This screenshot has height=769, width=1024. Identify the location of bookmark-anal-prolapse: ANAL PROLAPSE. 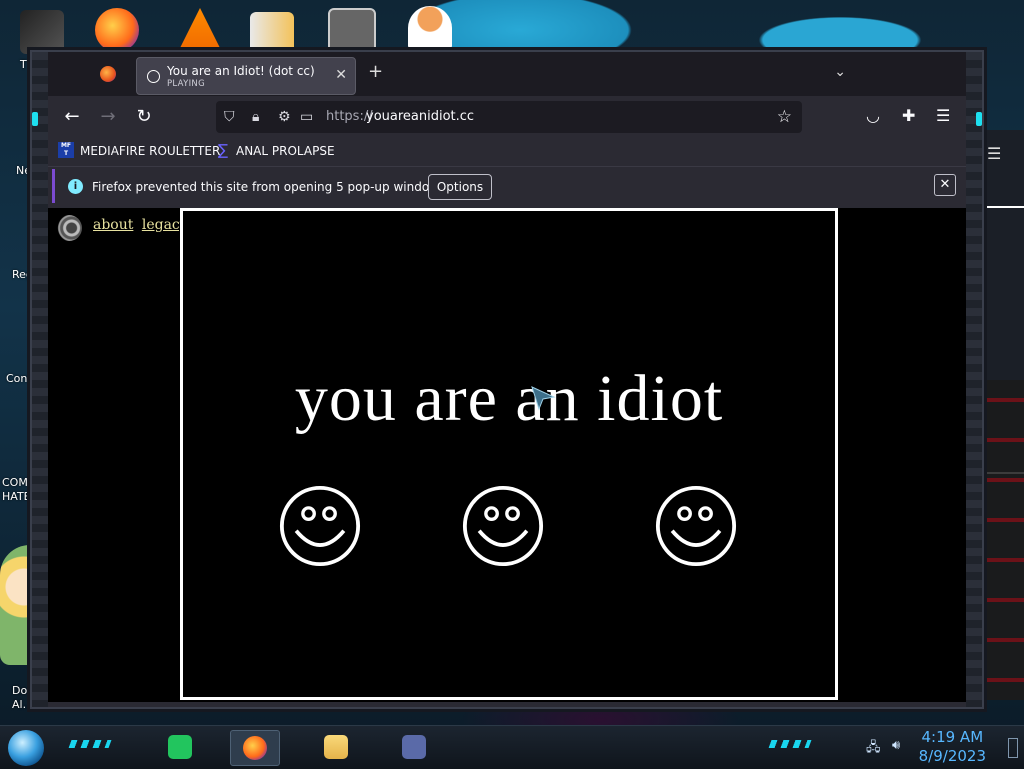
(285, 151).